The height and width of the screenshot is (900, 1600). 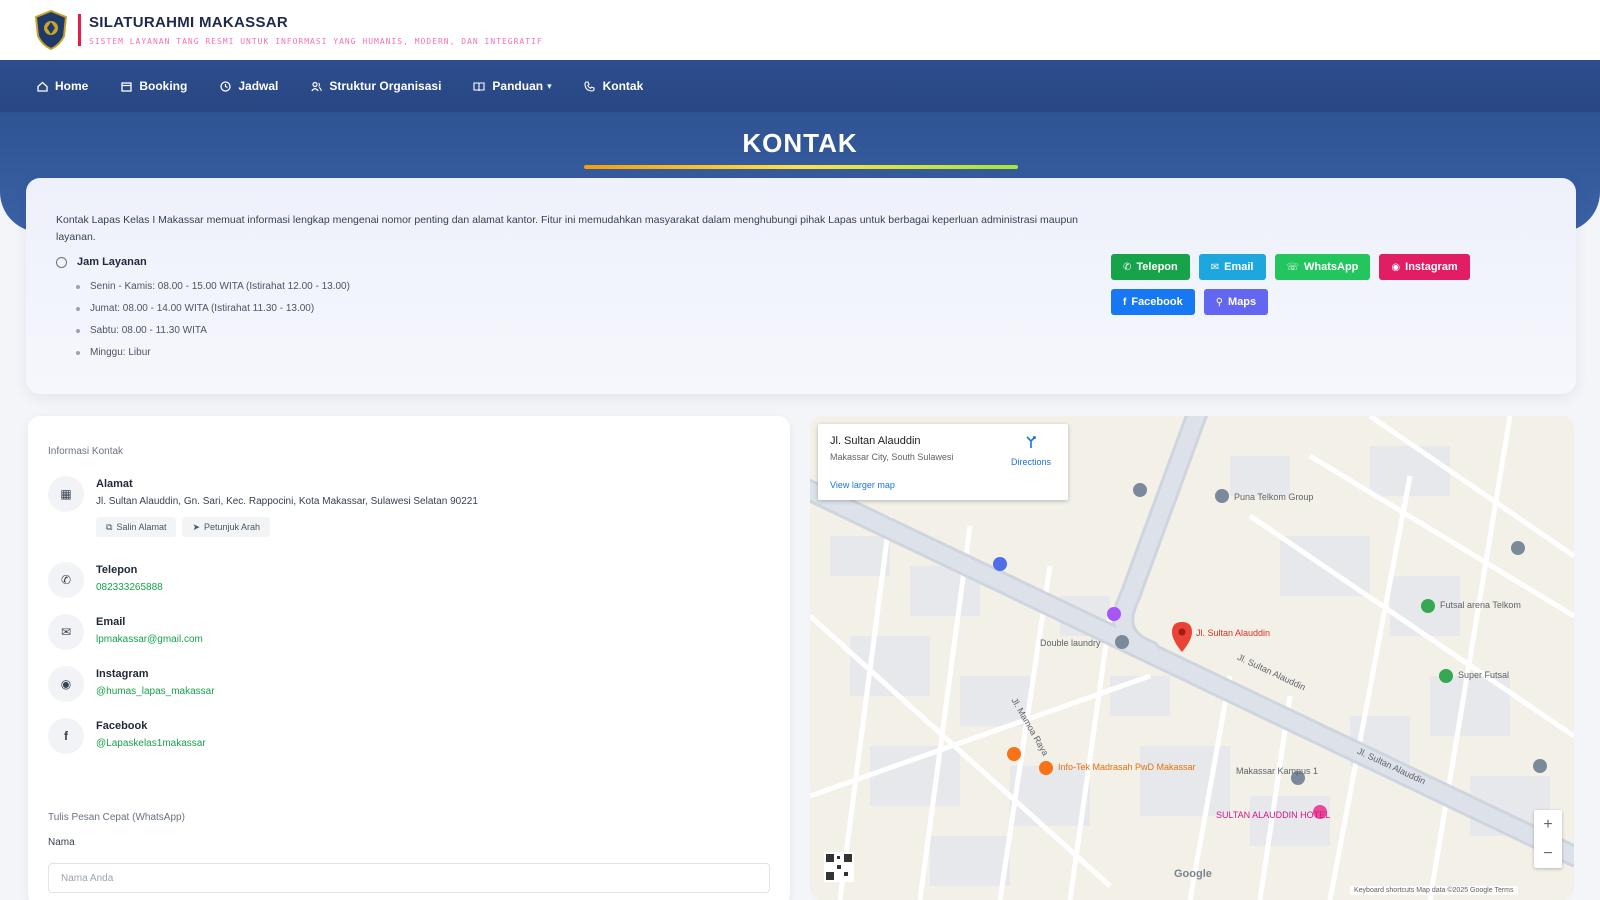 I want to click on email-title: Email, so click(x=111, y=622).